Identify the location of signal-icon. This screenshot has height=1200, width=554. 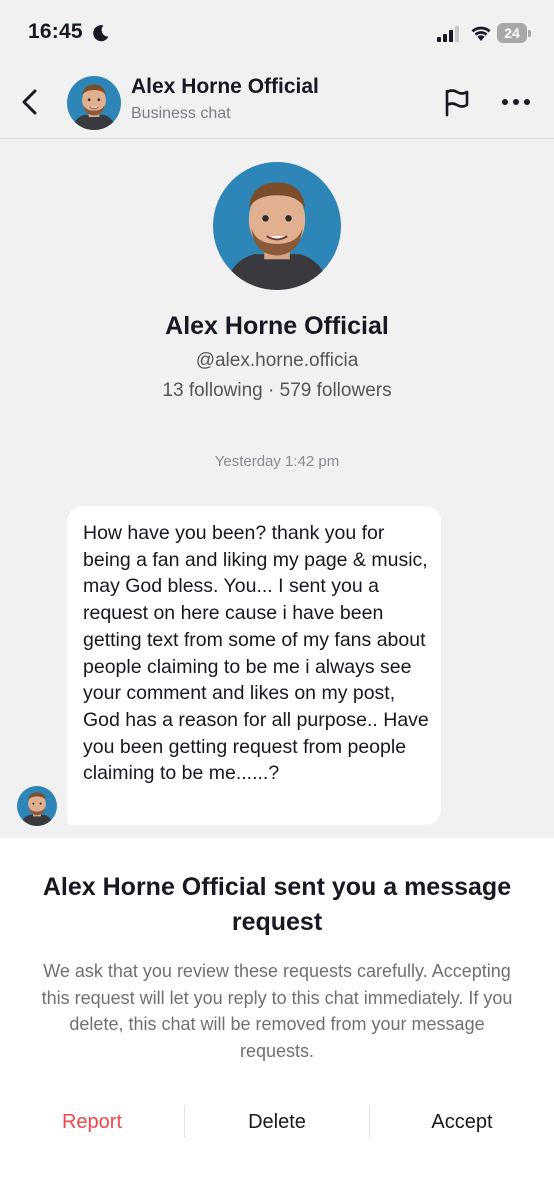
(448, 34).